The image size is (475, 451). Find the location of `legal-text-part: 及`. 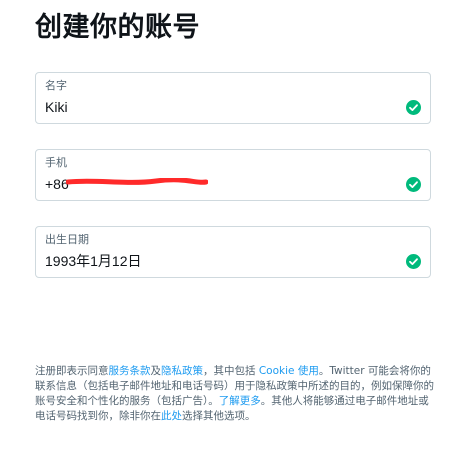

legal-text-part: 及 is located at coordinates (156, 371).